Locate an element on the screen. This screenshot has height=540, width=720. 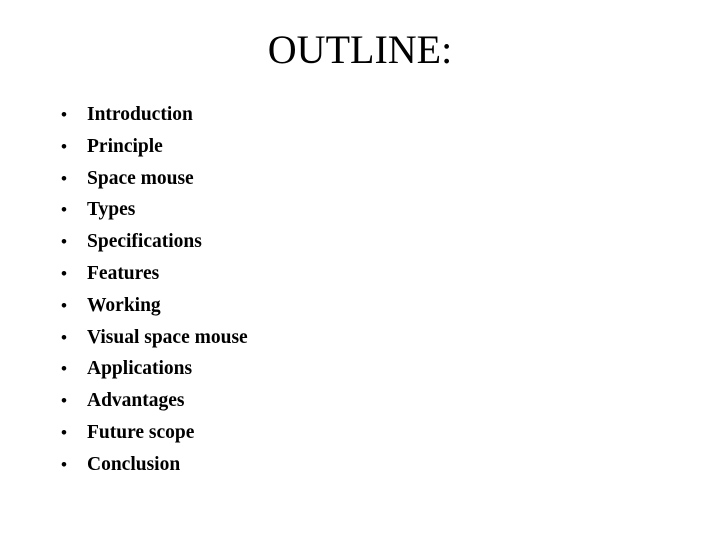
list-item: • Visual space mouse is located at coordinates (356, 338).